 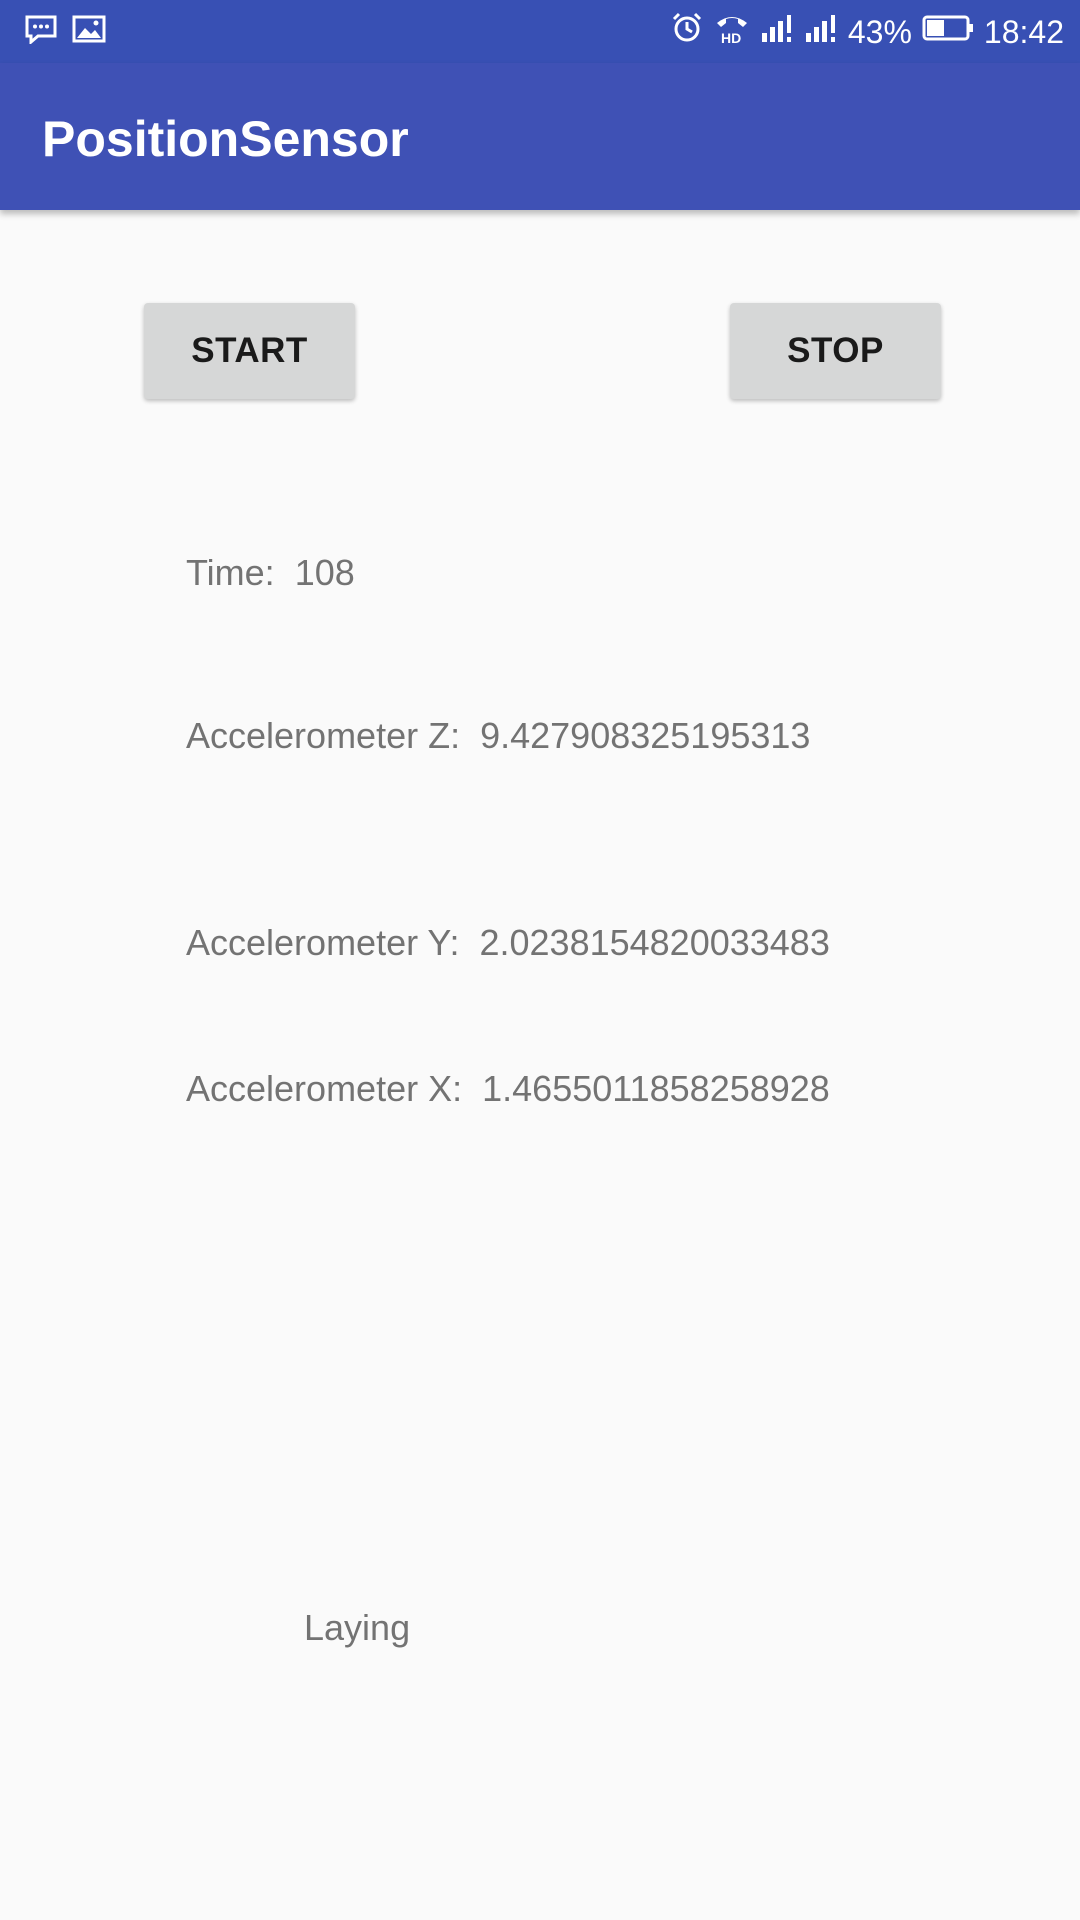 I want to click on accelerometer-y-reading: Accelerometer Y: 2.0238154820033483, so click(x=508, y=943).